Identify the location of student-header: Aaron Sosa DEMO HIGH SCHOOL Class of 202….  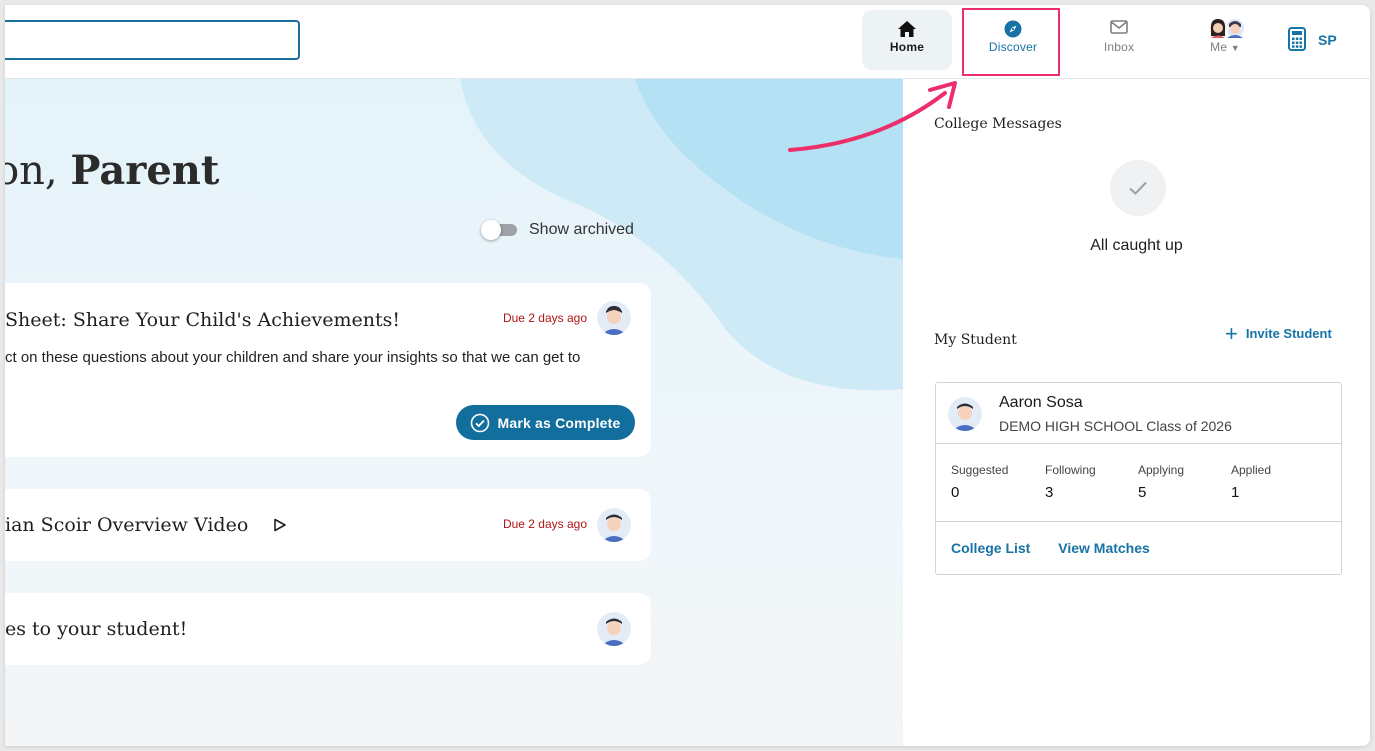
(1138, 413).